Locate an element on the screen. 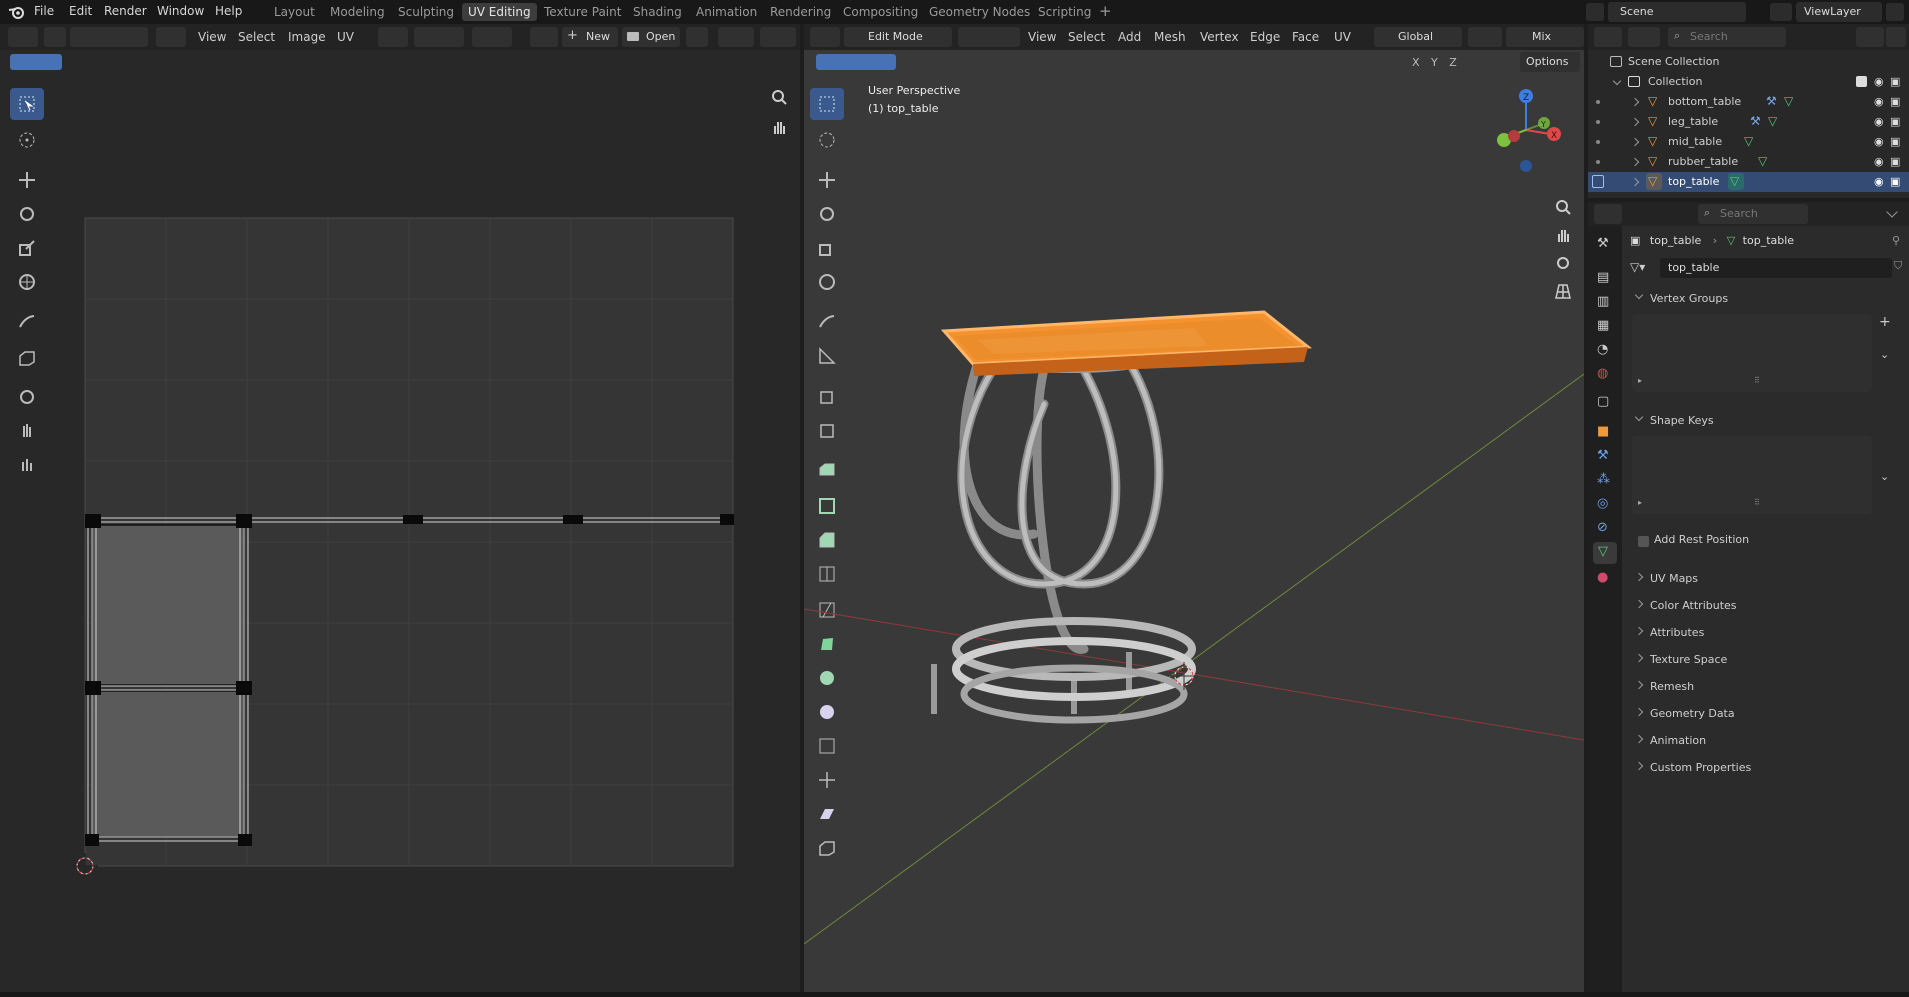 Image resolution: width=1909 pixels, height=997 pixels. blender-logo-icon is located at coordinates (17, 12).